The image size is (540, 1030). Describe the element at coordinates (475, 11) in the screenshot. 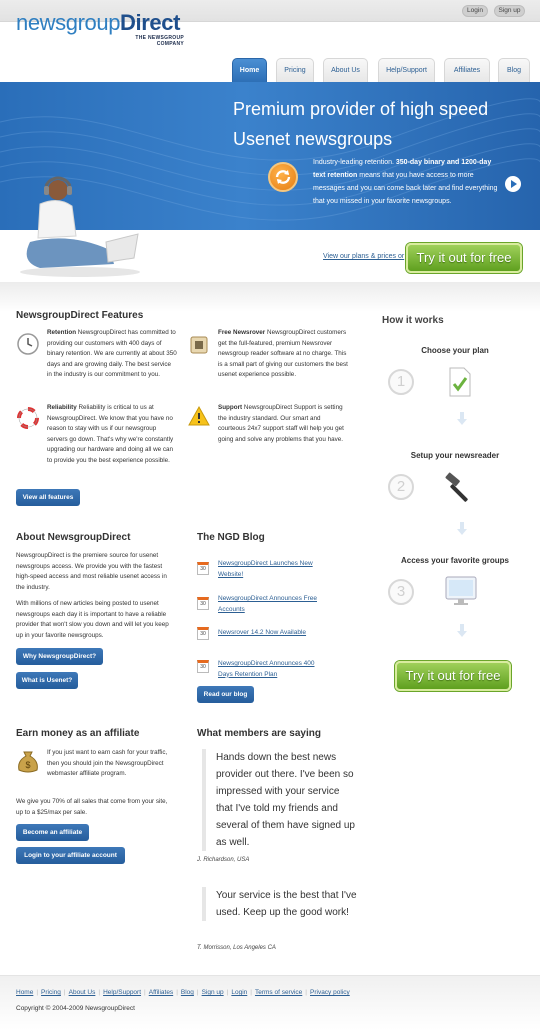

I see `login-button: Login` at that location.